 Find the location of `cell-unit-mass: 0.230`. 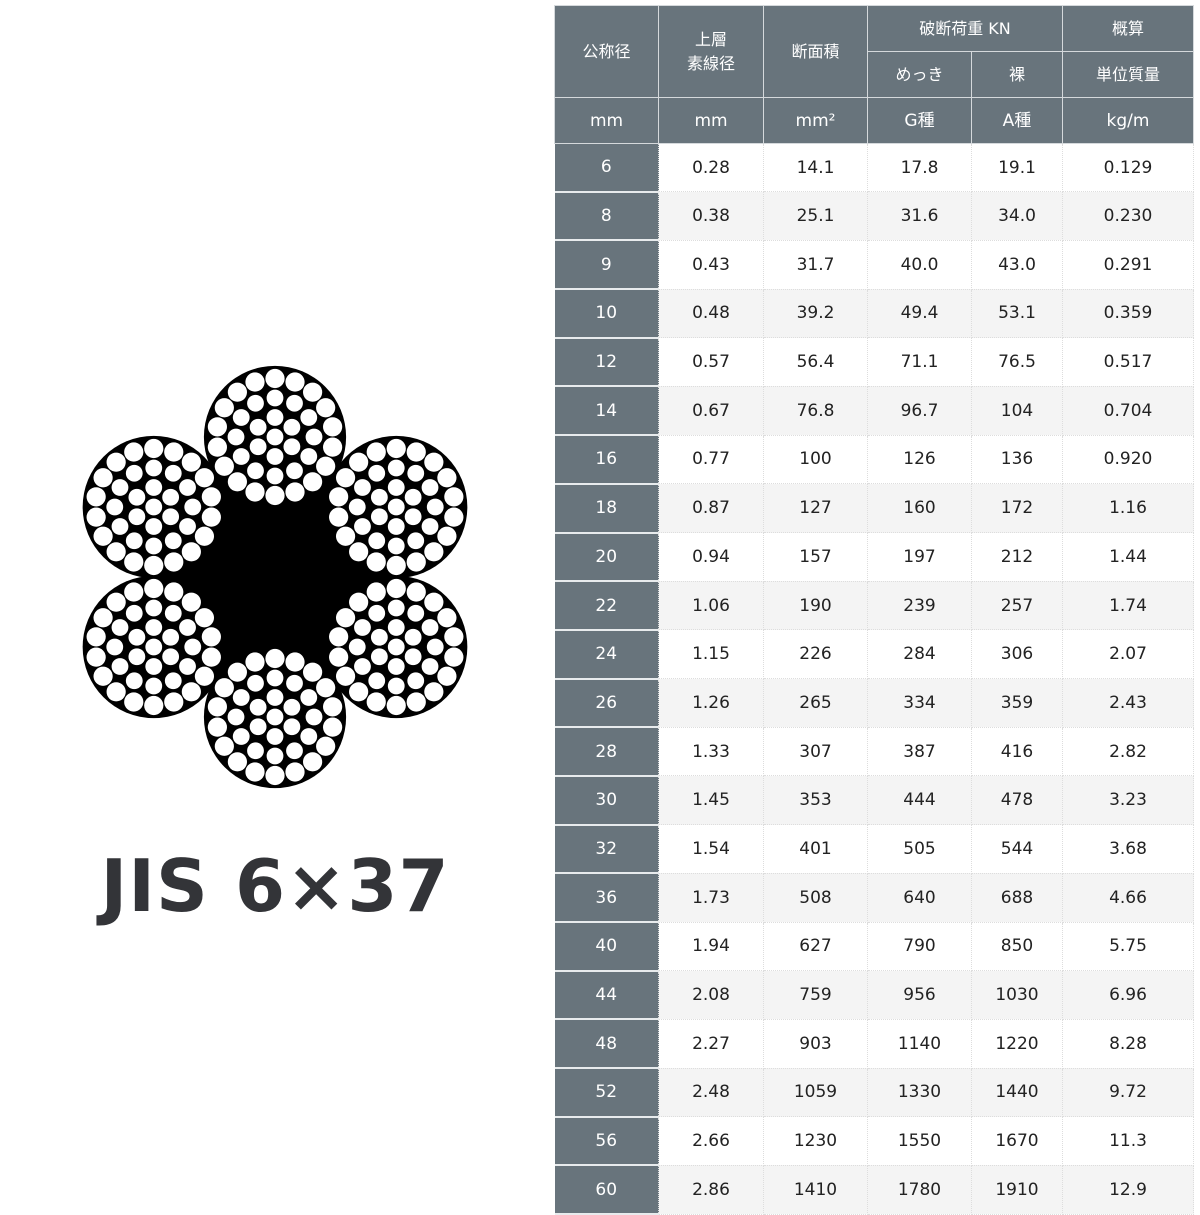

cell-unit-mass: 0.230 is located at coordinates (1128, 216).